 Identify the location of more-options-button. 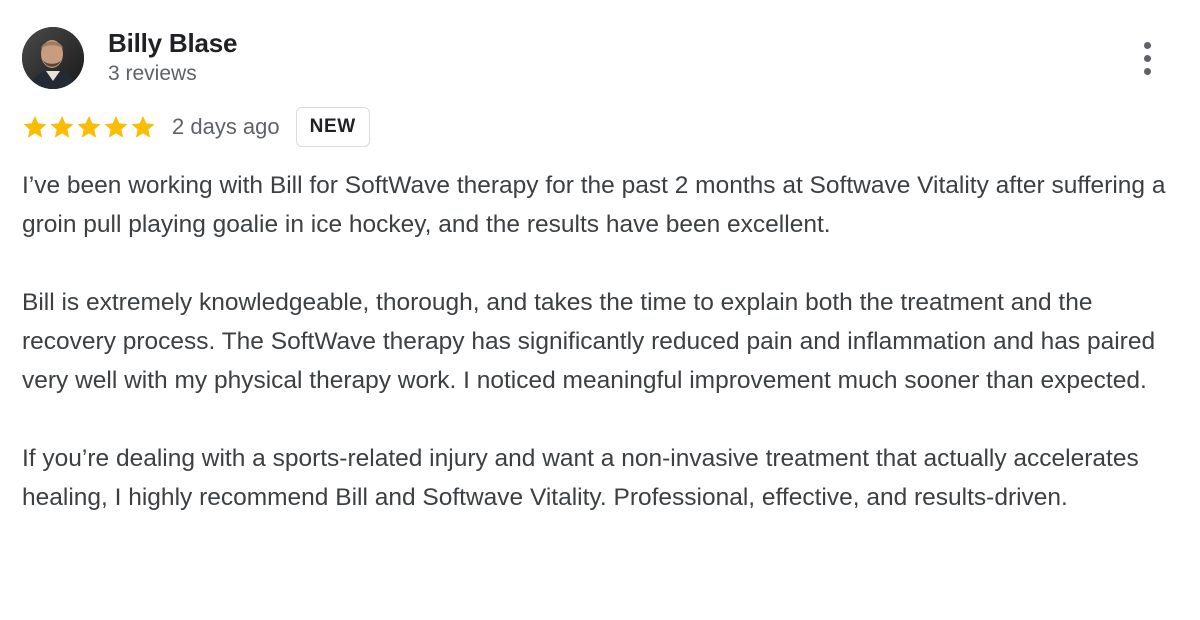
(1147, 58).